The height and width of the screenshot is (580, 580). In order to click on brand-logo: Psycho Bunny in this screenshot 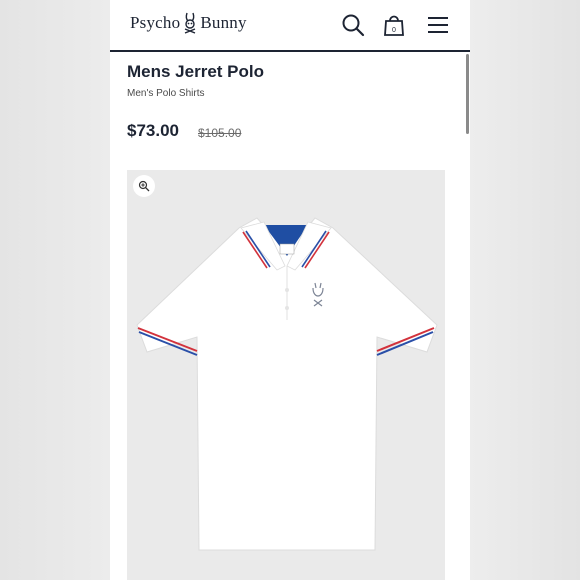, I will do `click(188, 23)`.